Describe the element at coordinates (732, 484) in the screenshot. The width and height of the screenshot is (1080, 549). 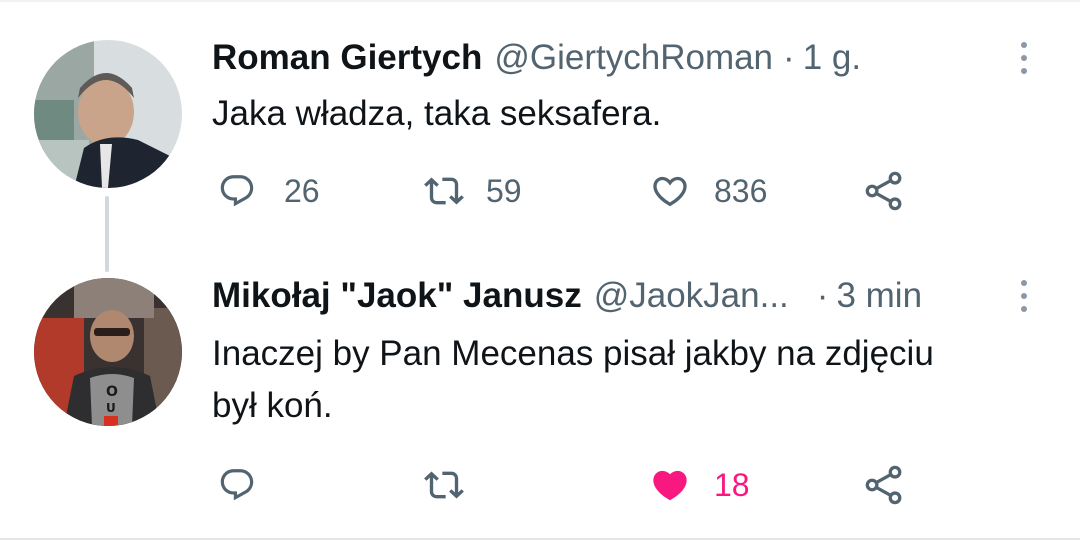
I see `like-count: 18` at that location.